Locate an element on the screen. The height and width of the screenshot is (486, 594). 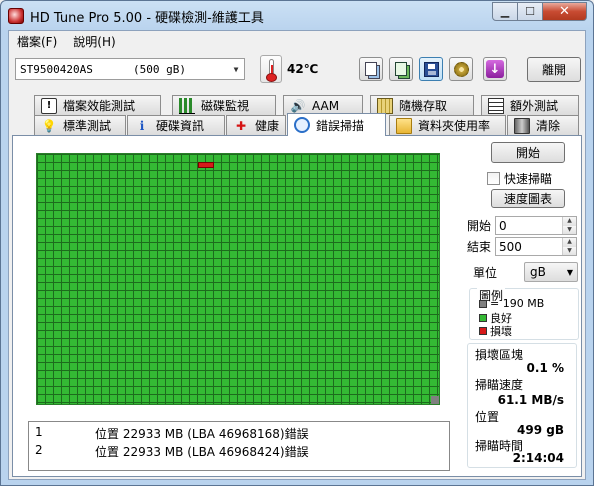
speed-map-button: 速度圖表 is located at coordinates (528, 198).